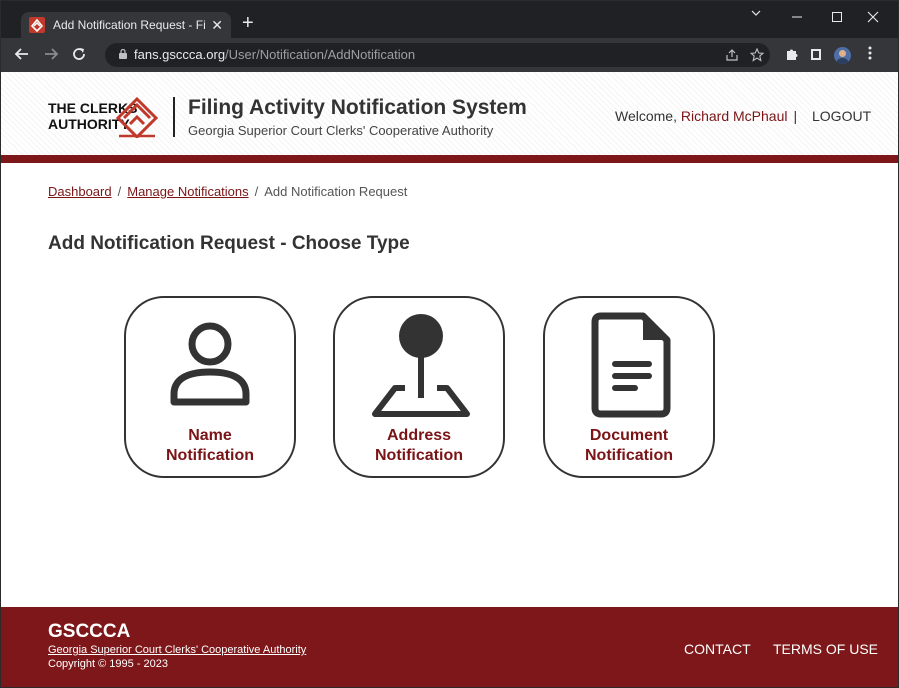 The width and height of the screenshot is (899, 688). Describe the element at coordinates (180, 54) in the screenshot. I see `url-host: fans.gsccca.org` at that location.